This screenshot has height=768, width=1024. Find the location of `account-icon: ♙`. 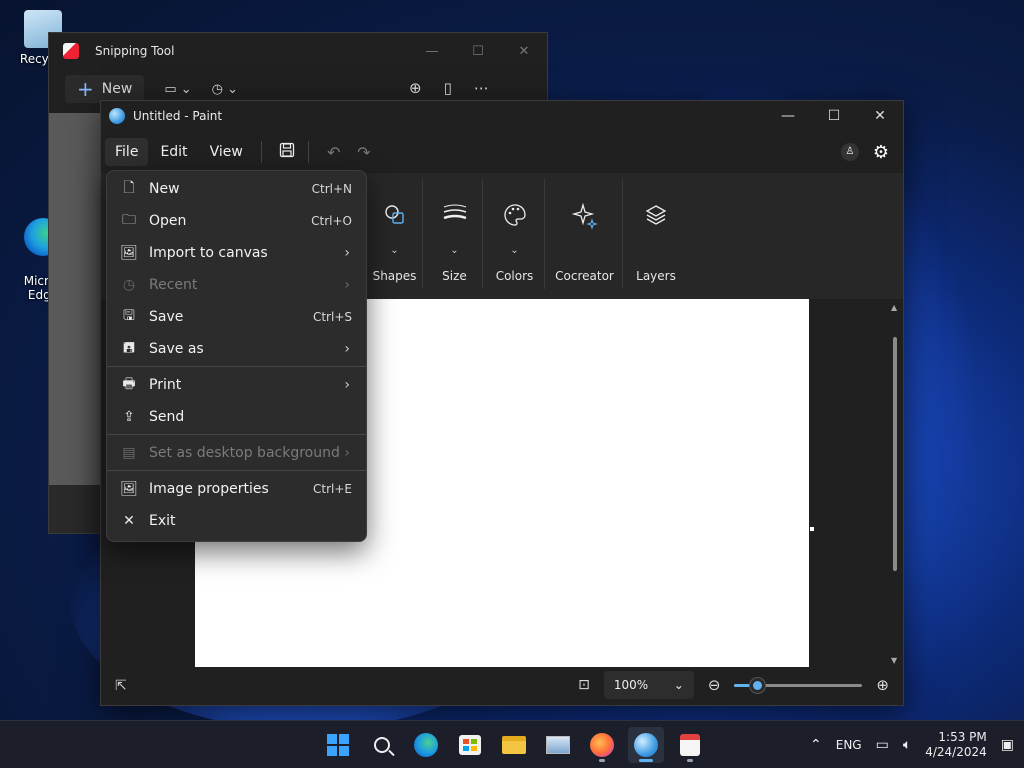

account-icon: ♙ is located at coordinates (849, 152).